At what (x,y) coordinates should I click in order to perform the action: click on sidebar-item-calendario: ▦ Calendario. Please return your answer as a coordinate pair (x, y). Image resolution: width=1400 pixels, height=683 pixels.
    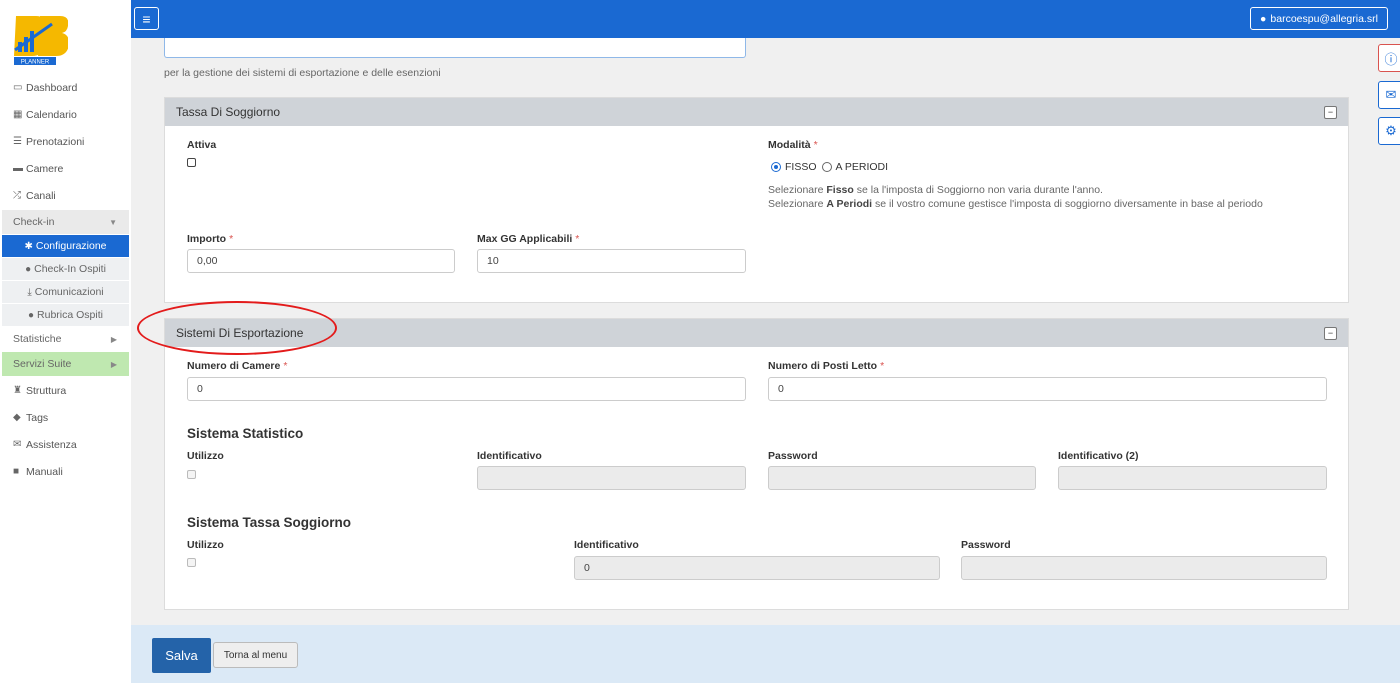
    Looking at the image, I should click on (65, 114).